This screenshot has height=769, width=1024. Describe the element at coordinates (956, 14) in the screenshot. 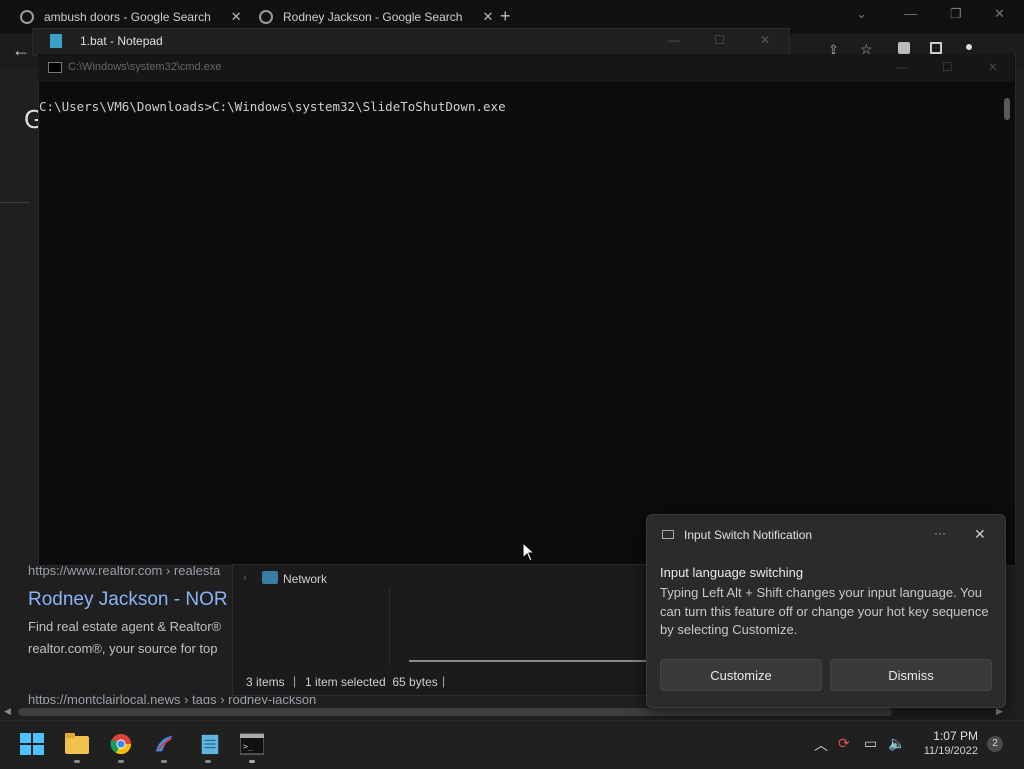

I see `maximize-icon: ❐` at that location.